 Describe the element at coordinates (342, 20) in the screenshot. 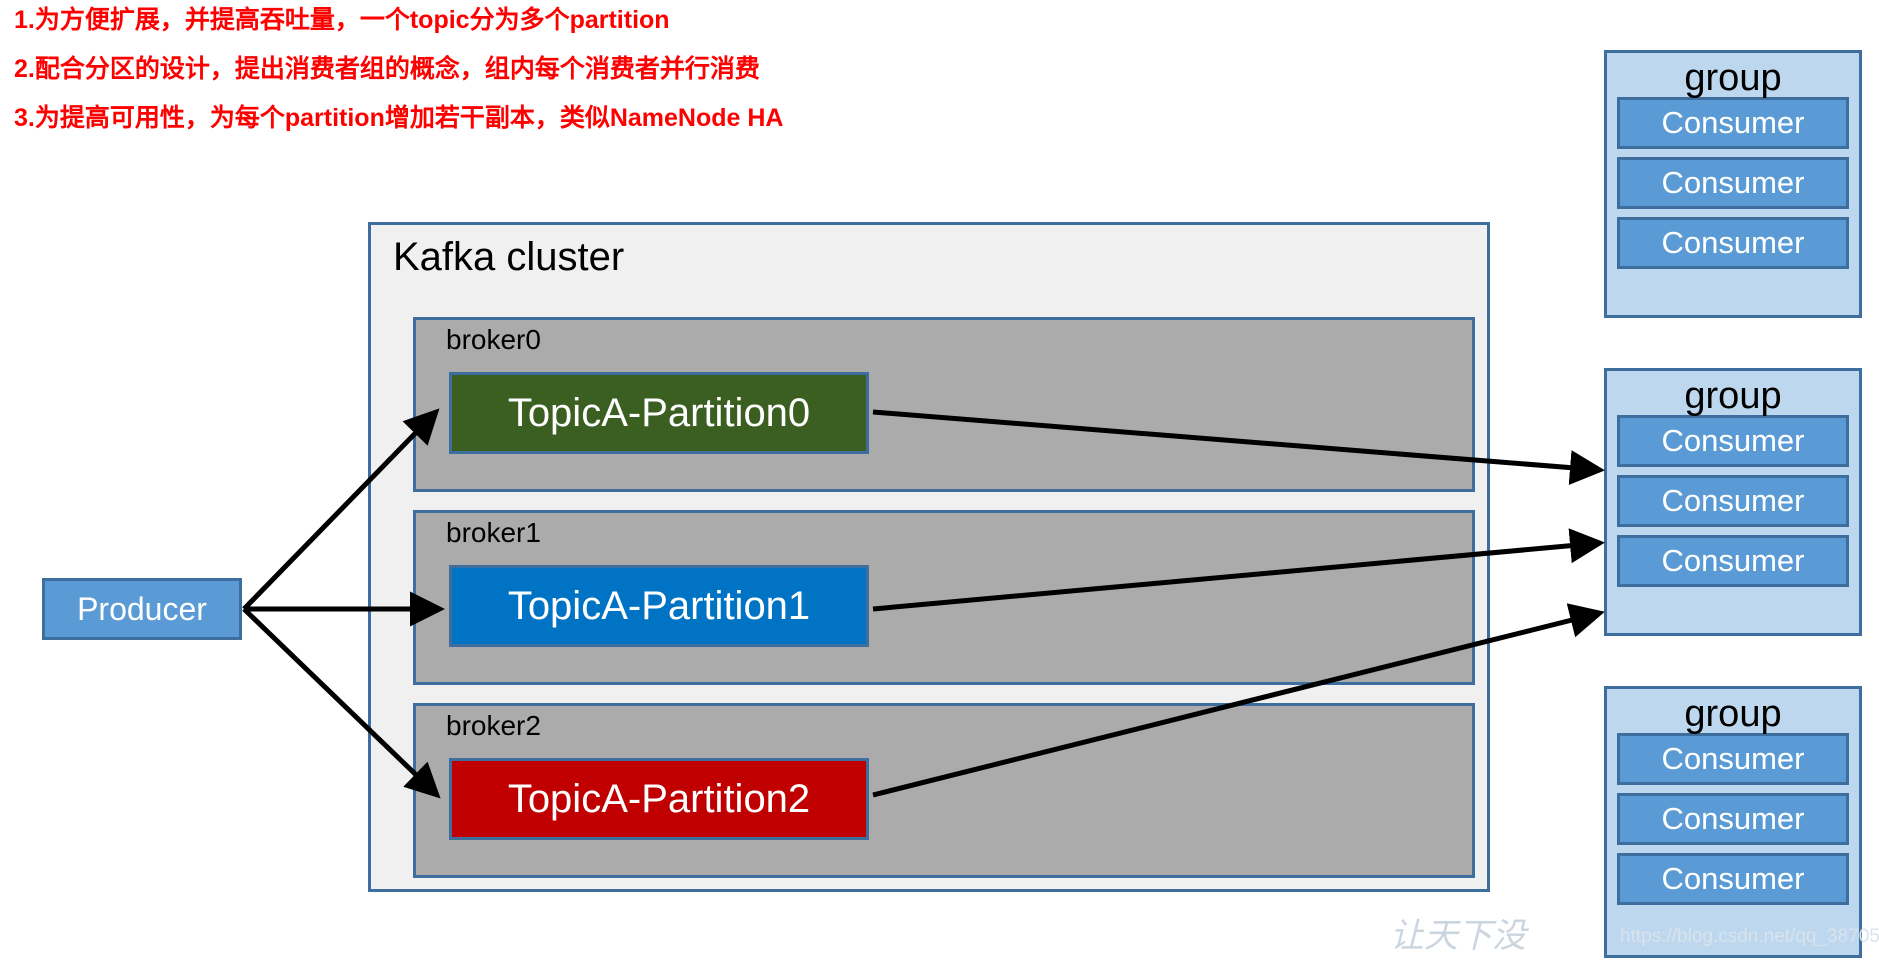

I see `note-line-1: 1.为方便扩展，并提高吞吐量，一个topic分为多个partition` at that location.